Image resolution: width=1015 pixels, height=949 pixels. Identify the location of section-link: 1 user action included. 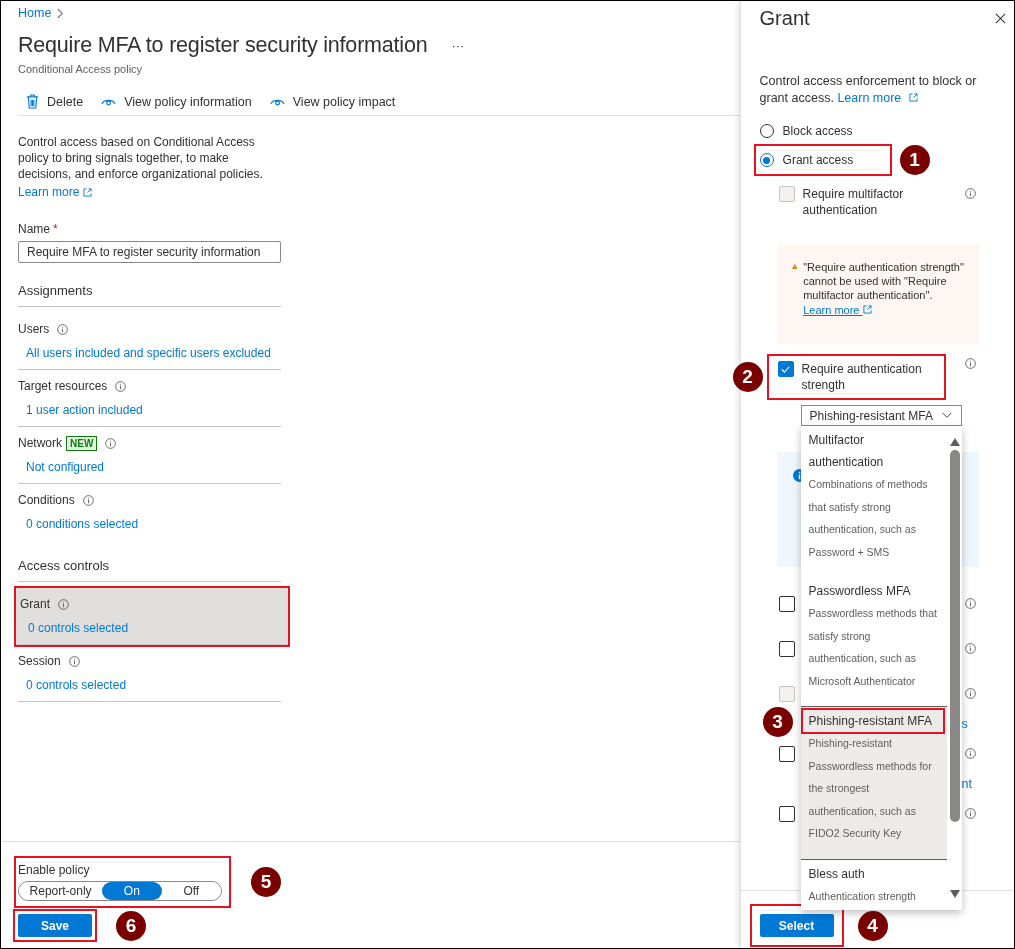
(84, 410).